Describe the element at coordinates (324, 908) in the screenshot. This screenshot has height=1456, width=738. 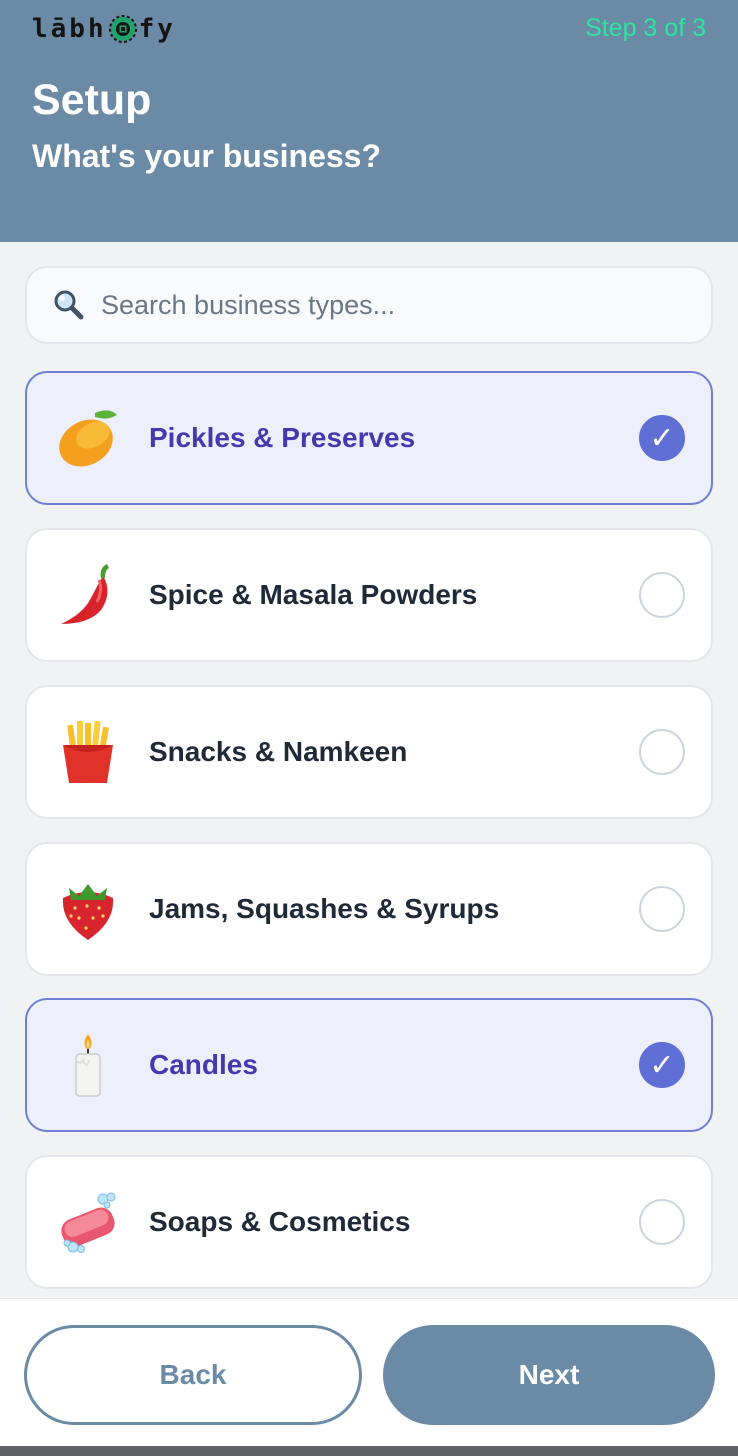
I see `business-option-label: Jams, Squashes & Syrups` at that location.